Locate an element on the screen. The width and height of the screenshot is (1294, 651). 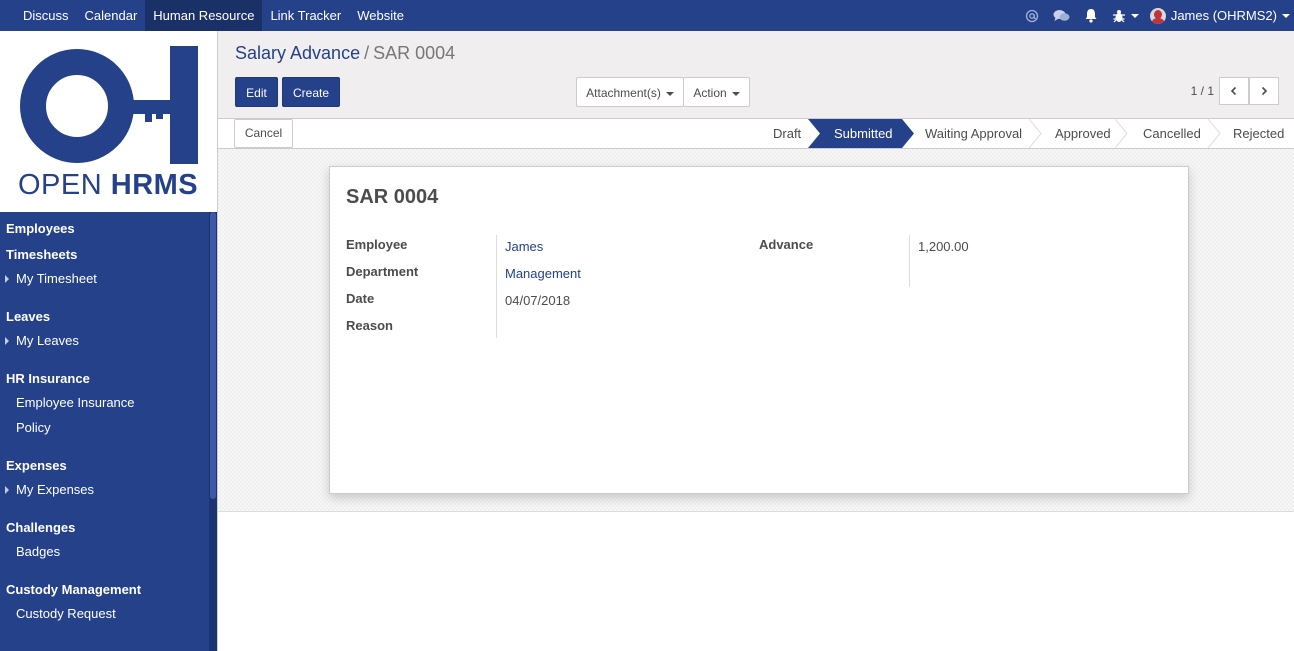
pager-previous-button is located at coordinates (1234, 91).